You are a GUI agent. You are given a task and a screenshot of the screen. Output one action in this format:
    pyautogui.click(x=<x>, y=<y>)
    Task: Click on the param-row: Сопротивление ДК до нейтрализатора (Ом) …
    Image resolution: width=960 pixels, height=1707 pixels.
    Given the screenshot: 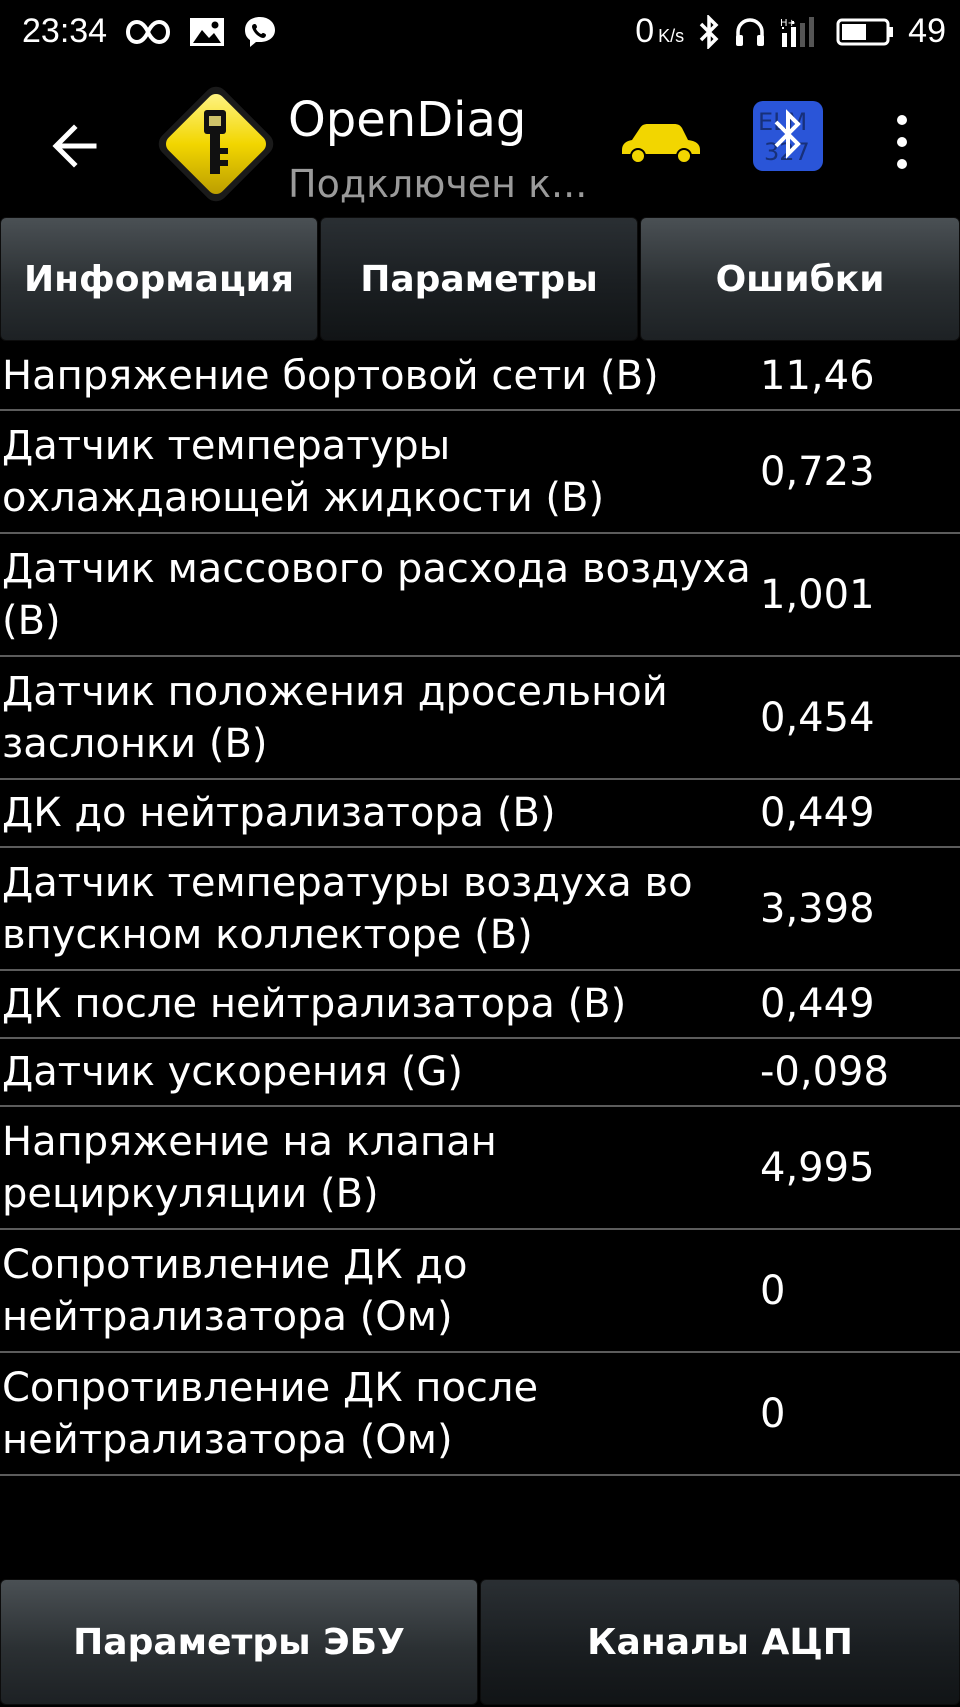 What is the action you would take?
    pyautogui.click(x=480, y=1291)
    